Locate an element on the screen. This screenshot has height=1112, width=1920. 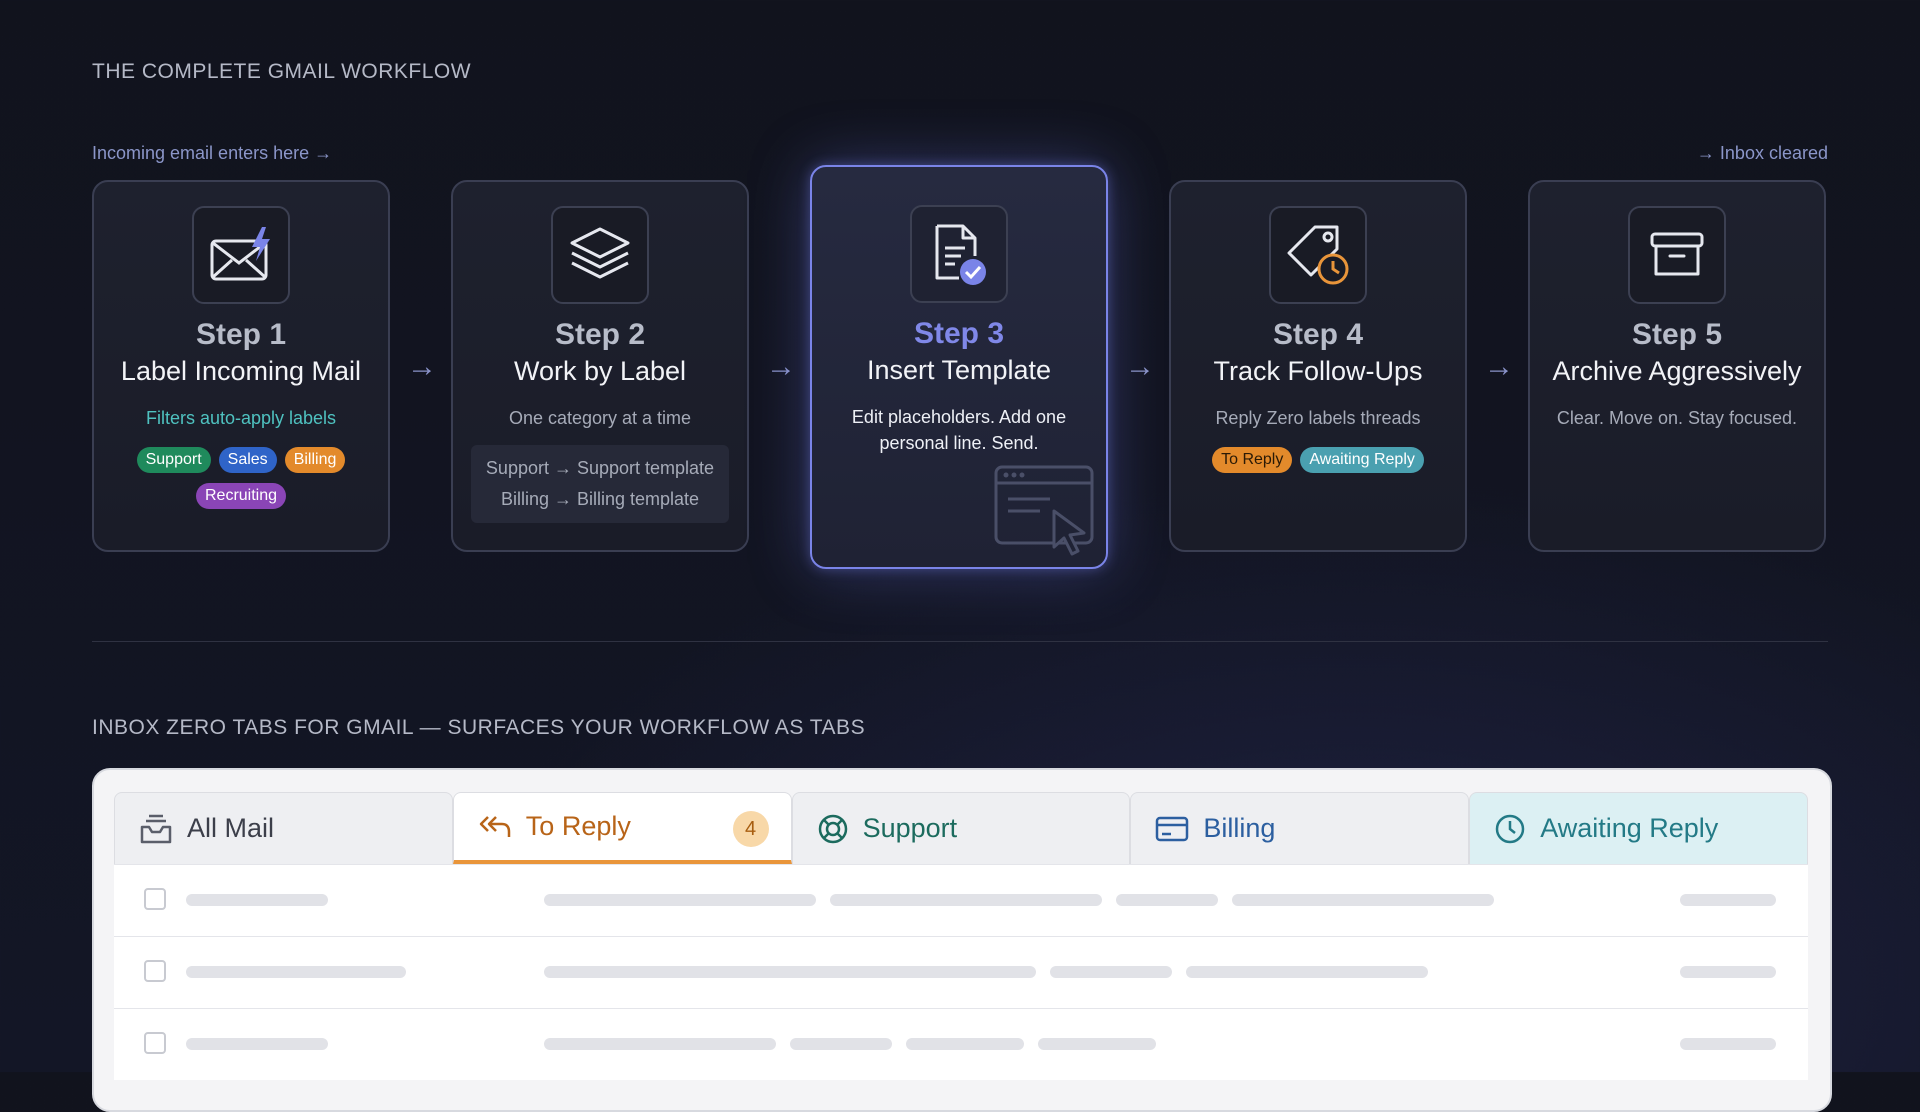
flow-arrow-2: → is located at coordinates (781, 366).